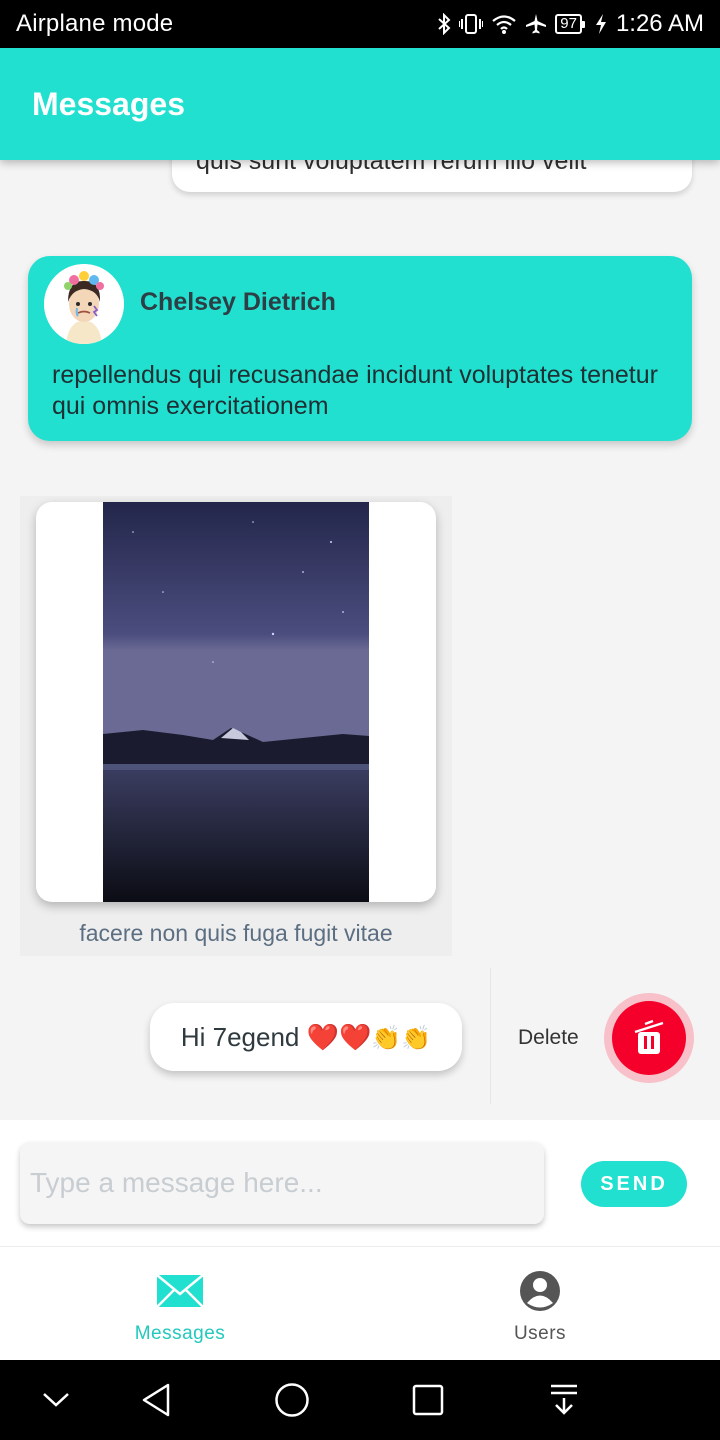  I want to click on message-text: Hi 7egend ❤️❤️👏👏, so click(306, 1037).